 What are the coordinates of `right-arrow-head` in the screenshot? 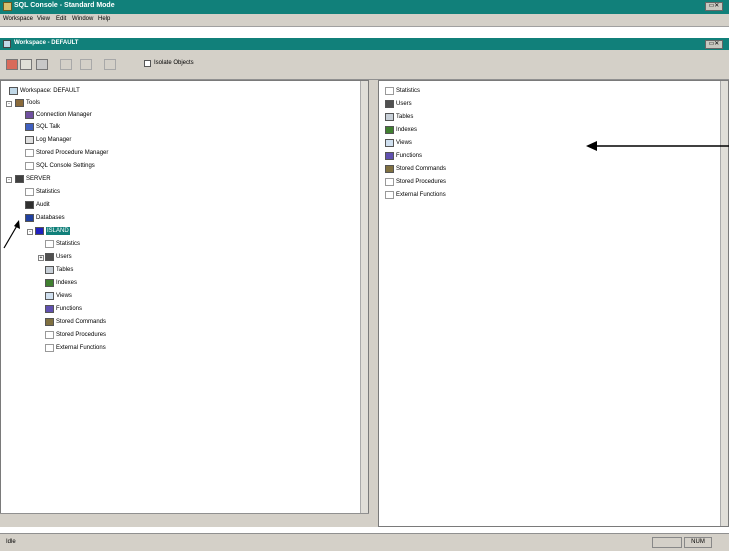 It's located at (591, 146).